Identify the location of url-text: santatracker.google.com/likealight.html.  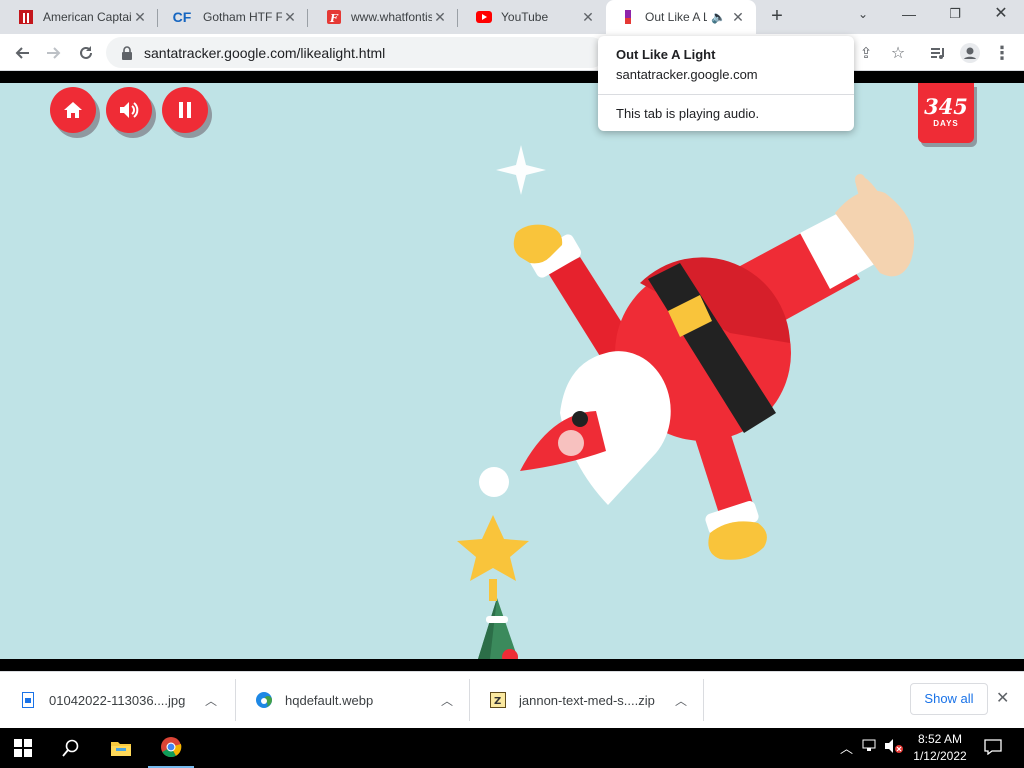
(265, 52).